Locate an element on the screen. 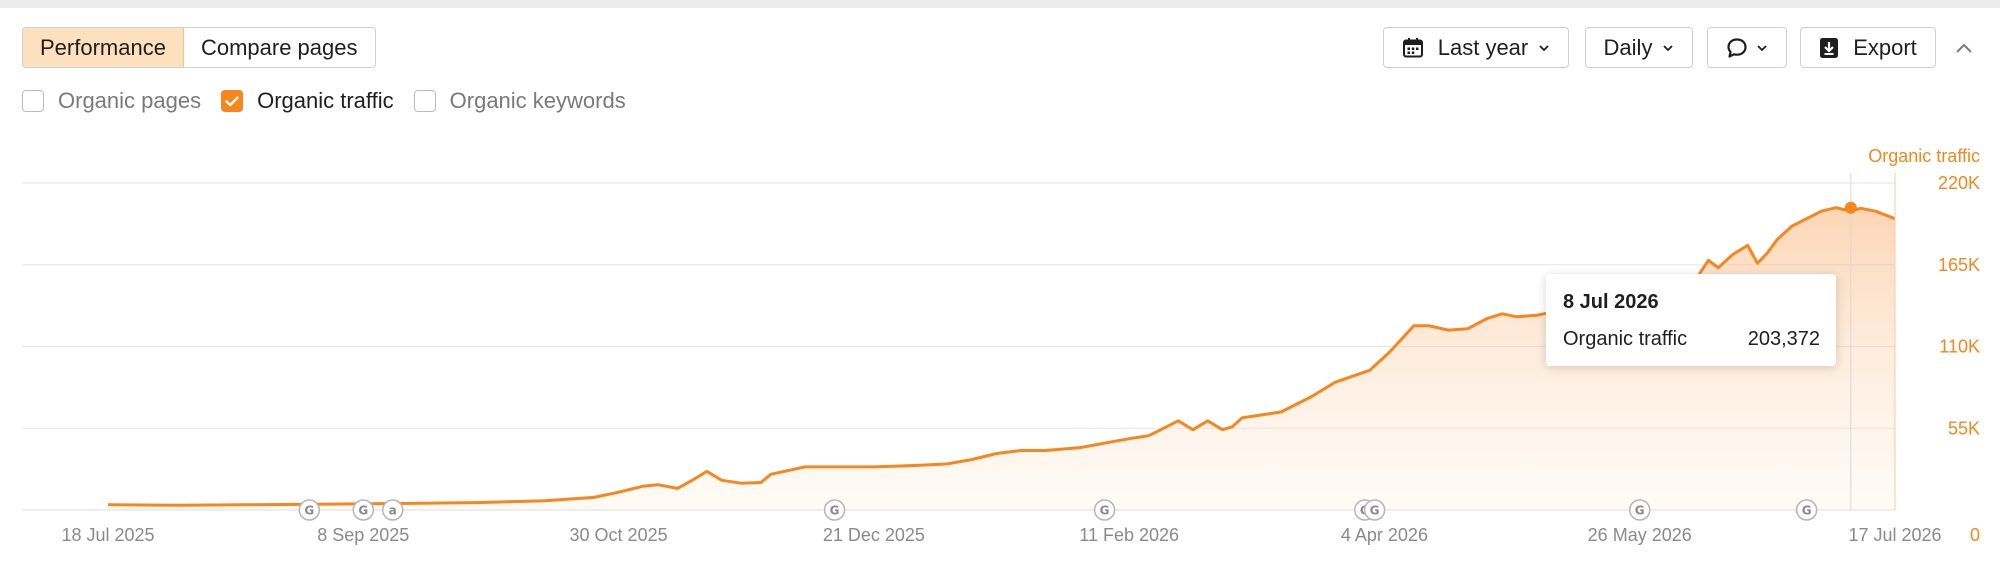 Image resolution: width=2000 pixels, height=570 pixels. y-tick-label: 165K is located at coordinates (1959, 265).